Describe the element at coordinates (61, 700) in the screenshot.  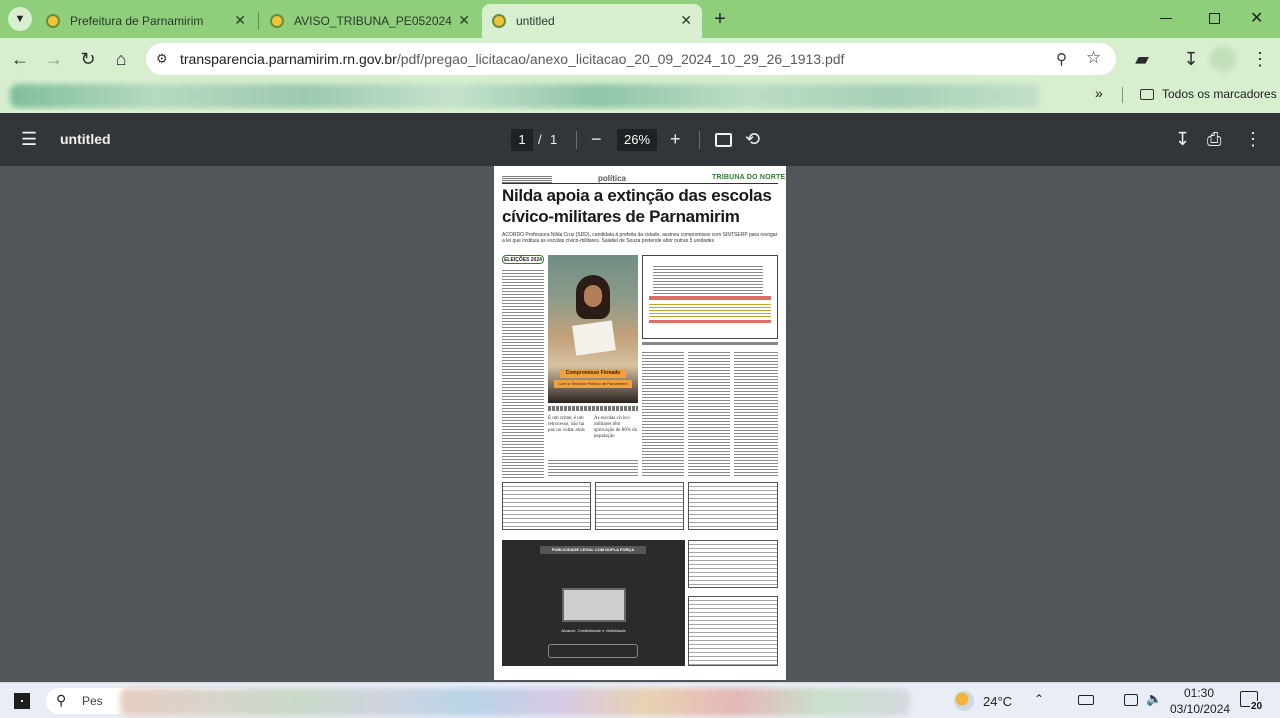
I see `search-icon: ⚲` at that location.